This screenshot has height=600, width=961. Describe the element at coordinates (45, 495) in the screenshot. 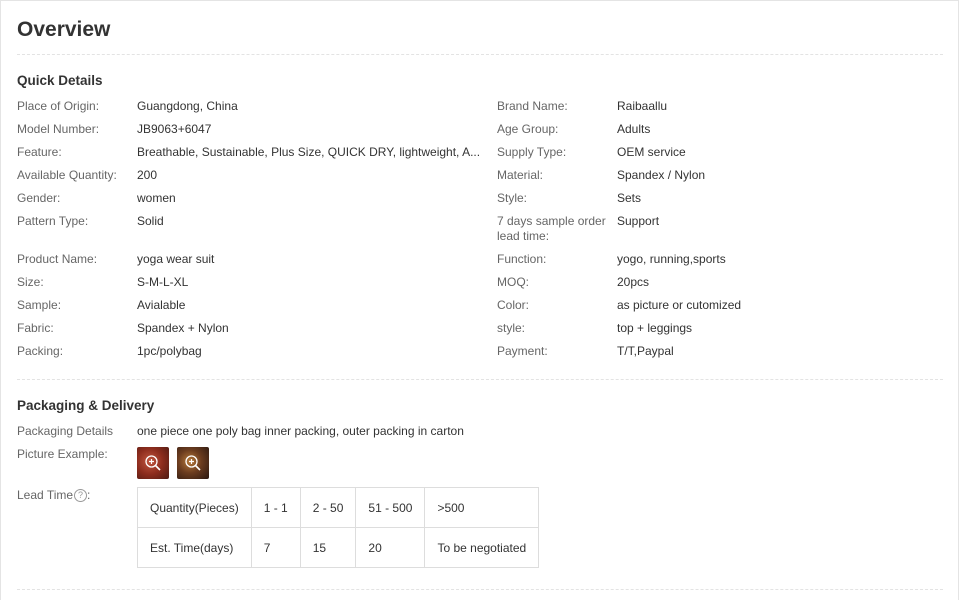

I see `lead-time-label: Lead Time` at that location.